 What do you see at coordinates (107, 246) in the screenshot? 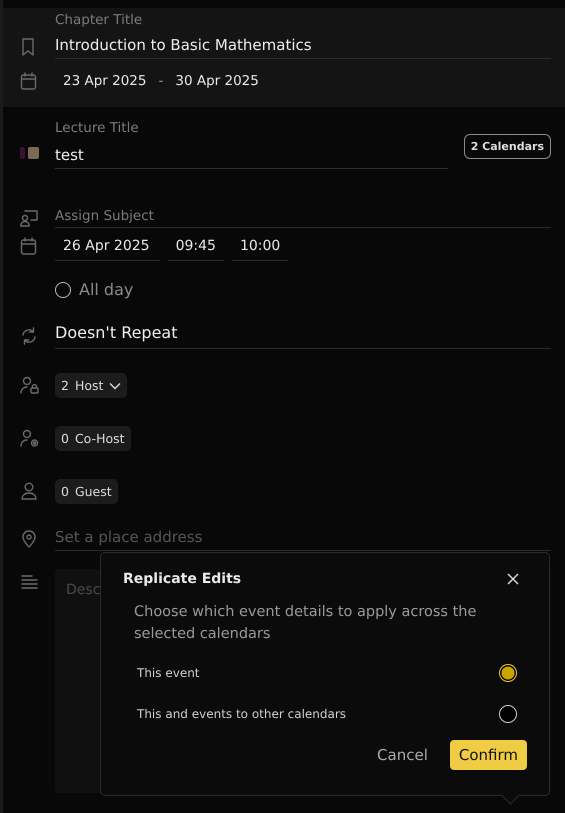
I see `date-field: 26 Apr 2025` at bounding box center [107, 246].